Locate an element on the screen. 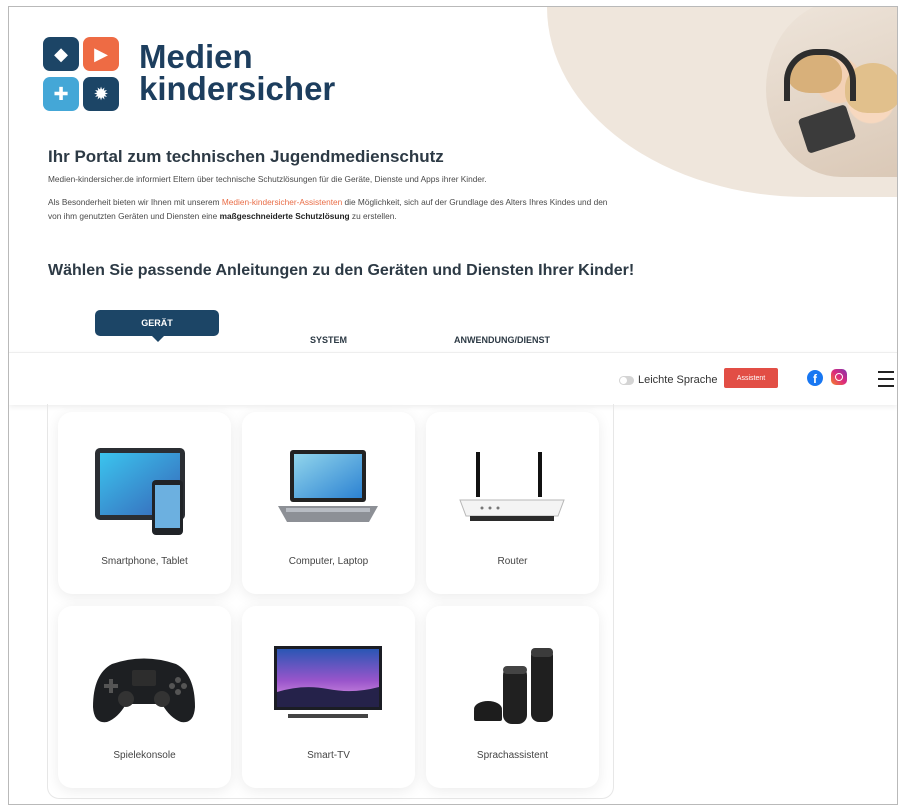  light-language-label: Leichte Sprache is located at coordinates (678, 380).